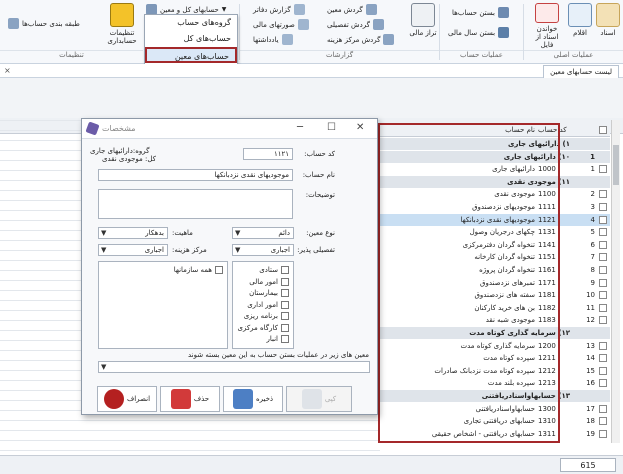 The height and width of the screenshot is (474, 623). I want to click on notes-button: یادداشتها, so click(273, 39).